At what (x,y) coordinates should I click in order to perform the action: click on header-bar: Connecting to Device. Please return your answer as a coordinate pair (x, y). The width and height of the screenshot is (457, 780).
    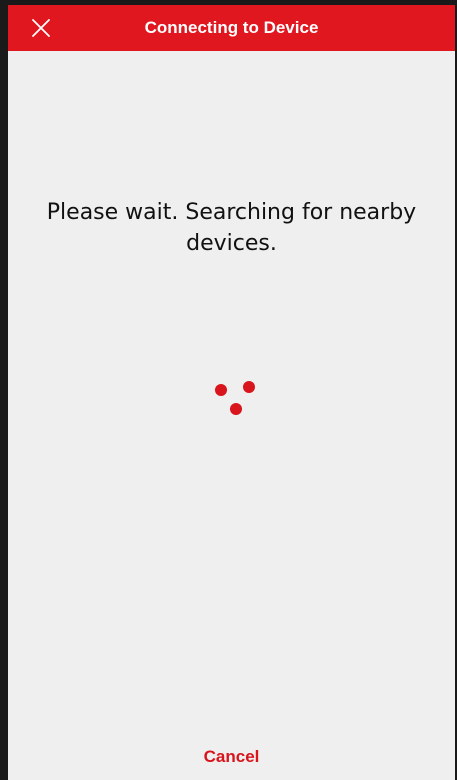
    Looking at the image, I should click on (231, 28).